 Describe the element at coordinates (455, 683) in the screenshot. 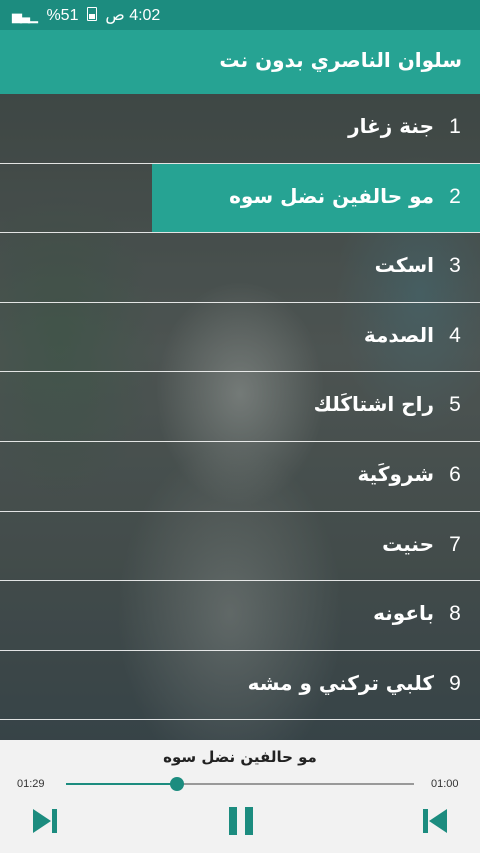

I see `track-number: 9` at that location.